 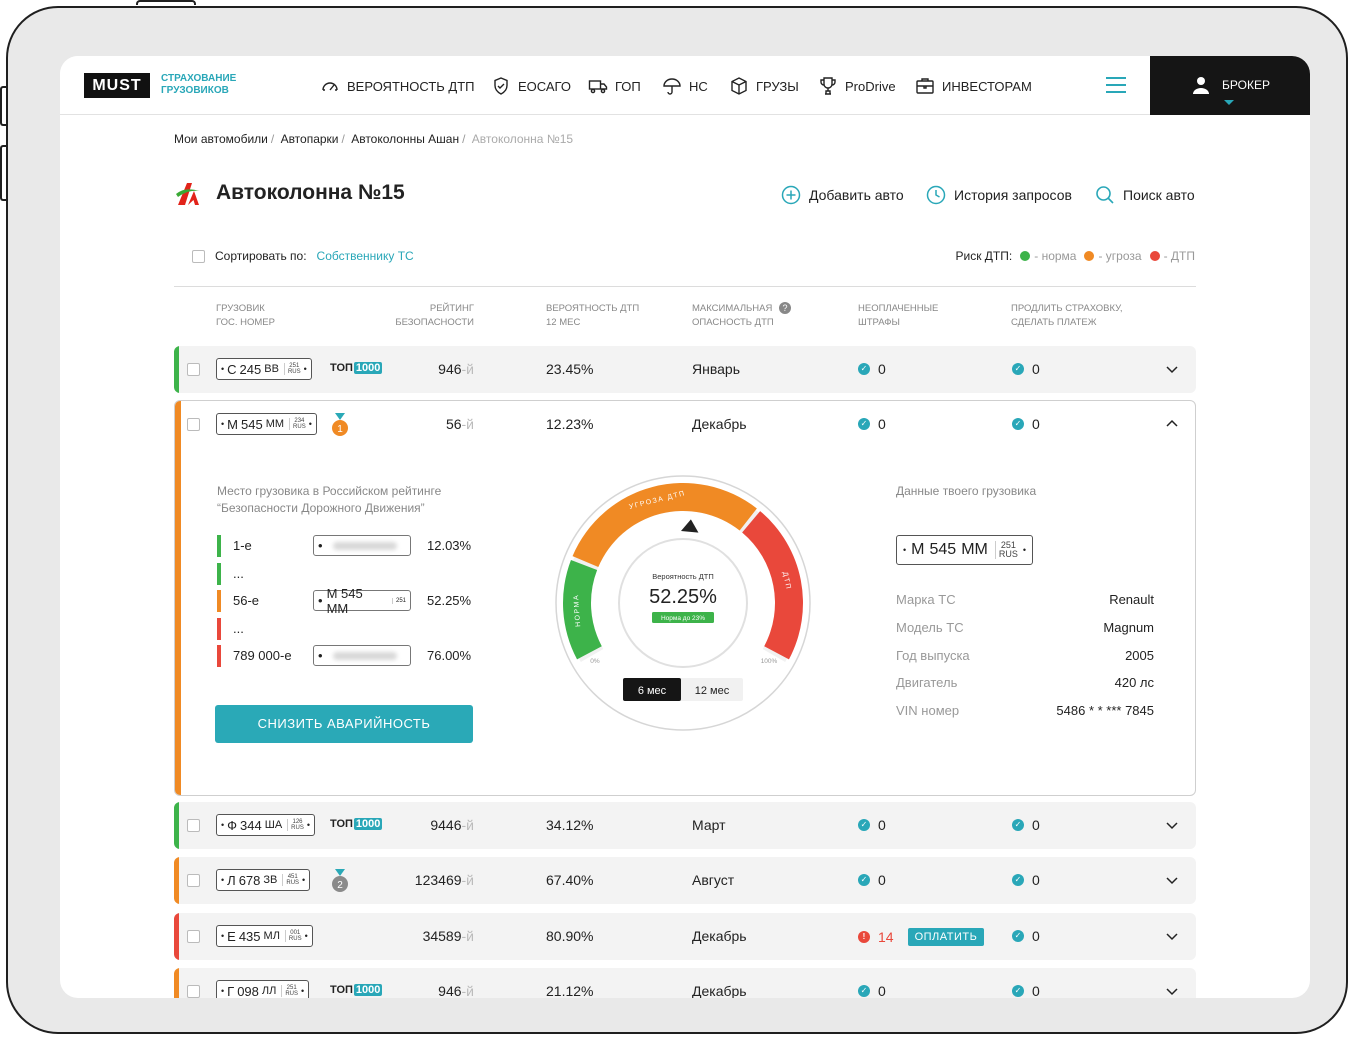 What do you see at coordinates (310, 192) in the screenshot?
I see `page-title: Автоколонна №15` at bounding box center [310, 192].